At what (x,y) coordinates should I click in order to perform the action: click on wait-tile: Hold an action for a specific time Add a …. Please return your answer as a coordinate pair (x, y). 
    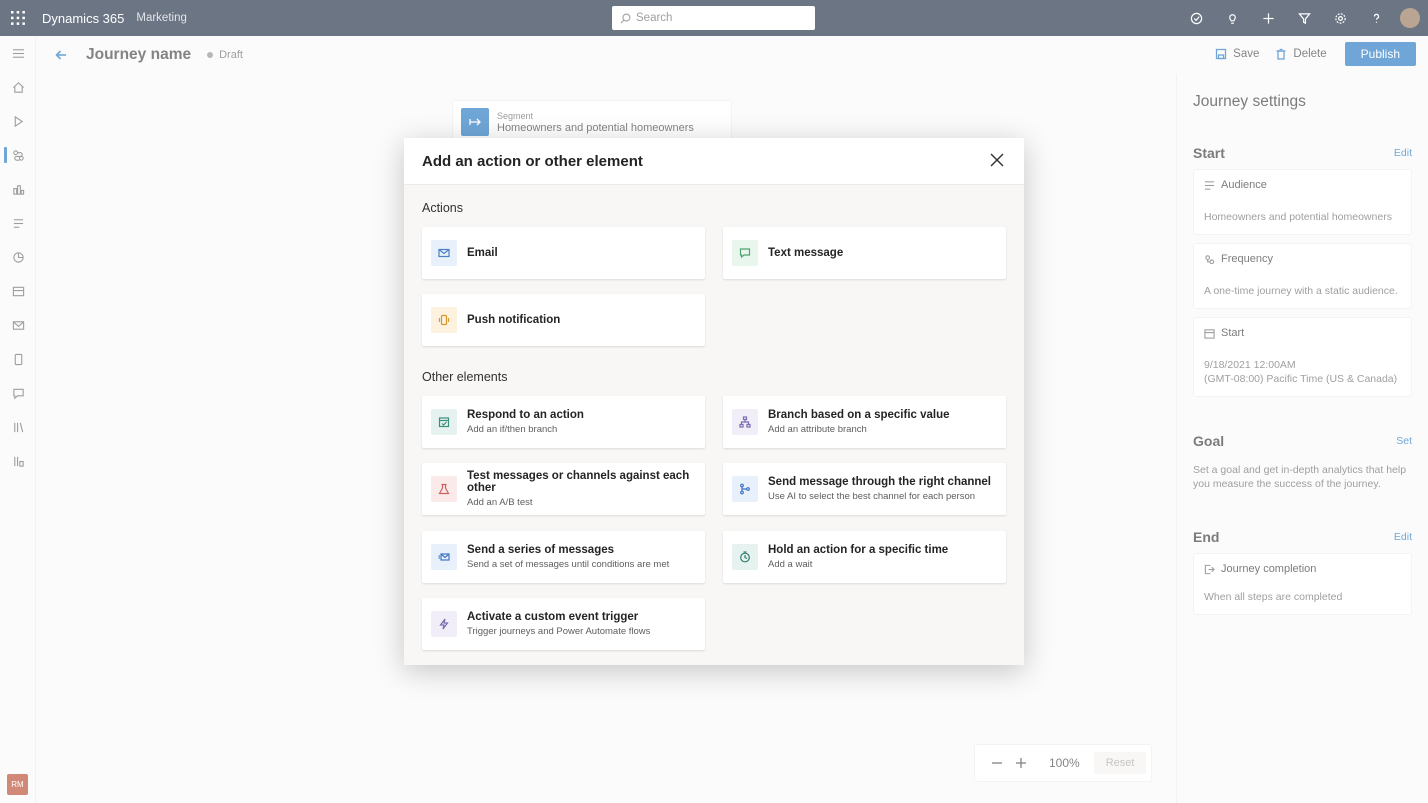
    Looking at the image, I should click on (864, 557).